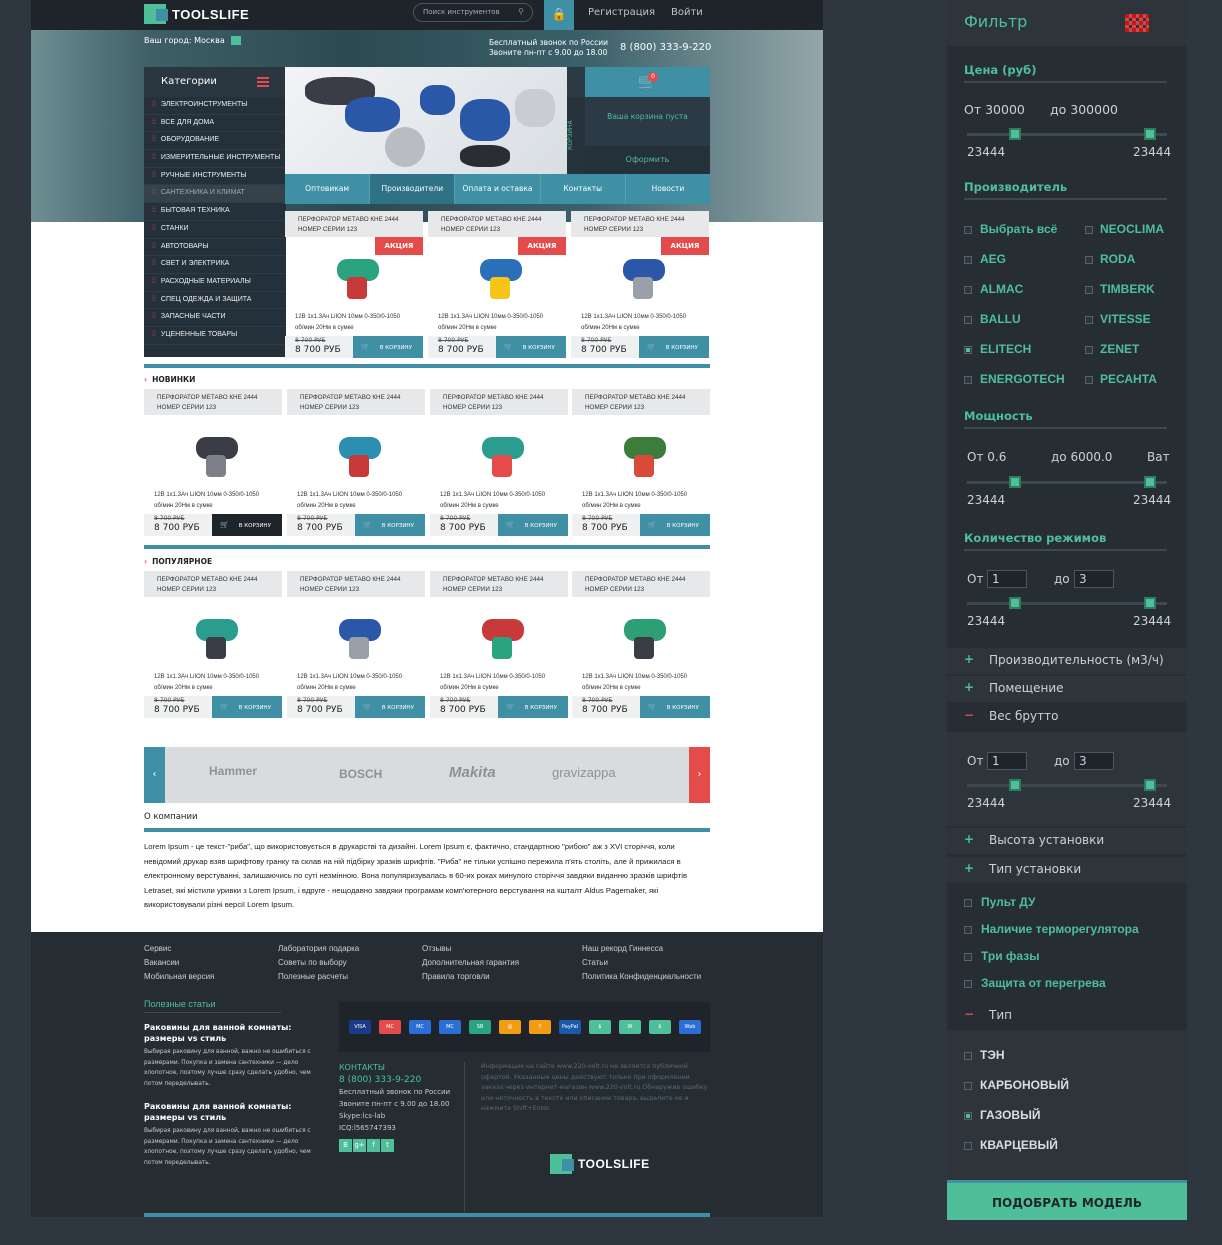 The width and height of the screenshot is (1222, 1245). Describe the element at coordinates (215, 248) in the screenshot. I see `category-item: ⁞⁞ АВТОТОВАРЫ` at that location.